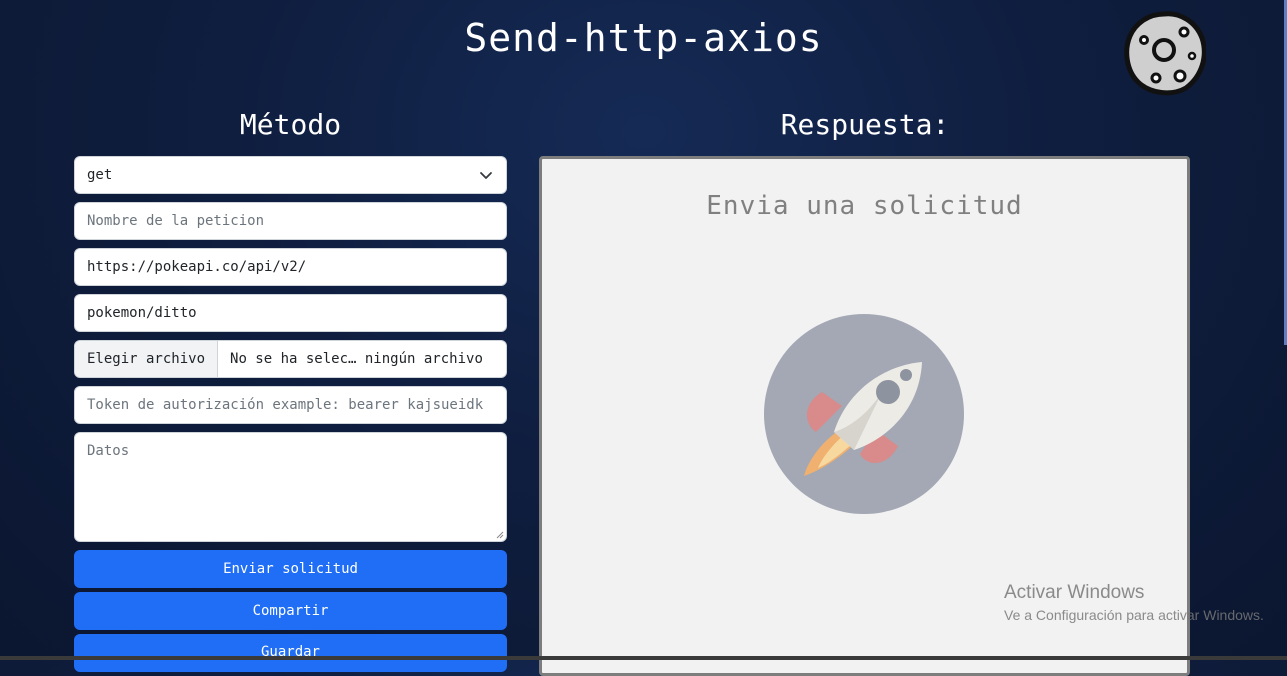 This screenshot has height=676, width=1287. I want to click on resize-handle-icon, so click(500, 535).